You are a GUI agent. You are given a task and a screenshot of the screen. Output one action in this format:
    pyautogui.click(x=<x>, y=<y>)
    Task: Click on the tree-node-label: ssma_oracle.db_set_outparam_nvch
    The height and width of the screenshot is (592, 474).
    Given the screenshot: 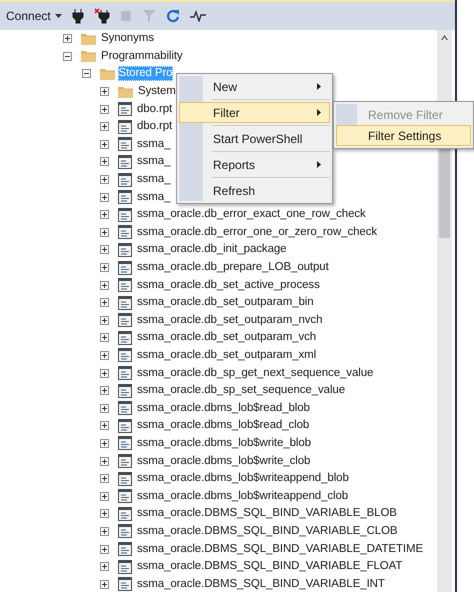 What is the action you would take?
    pyautogui.click(x=229, y=320)
    